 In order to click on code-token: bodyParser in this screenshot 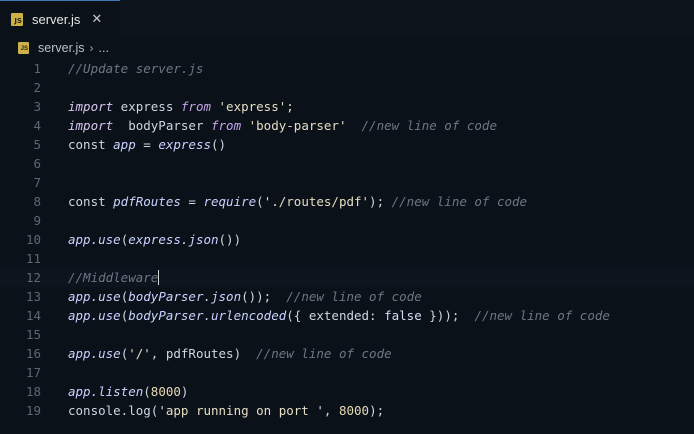, I will do `click(162, 125)`.